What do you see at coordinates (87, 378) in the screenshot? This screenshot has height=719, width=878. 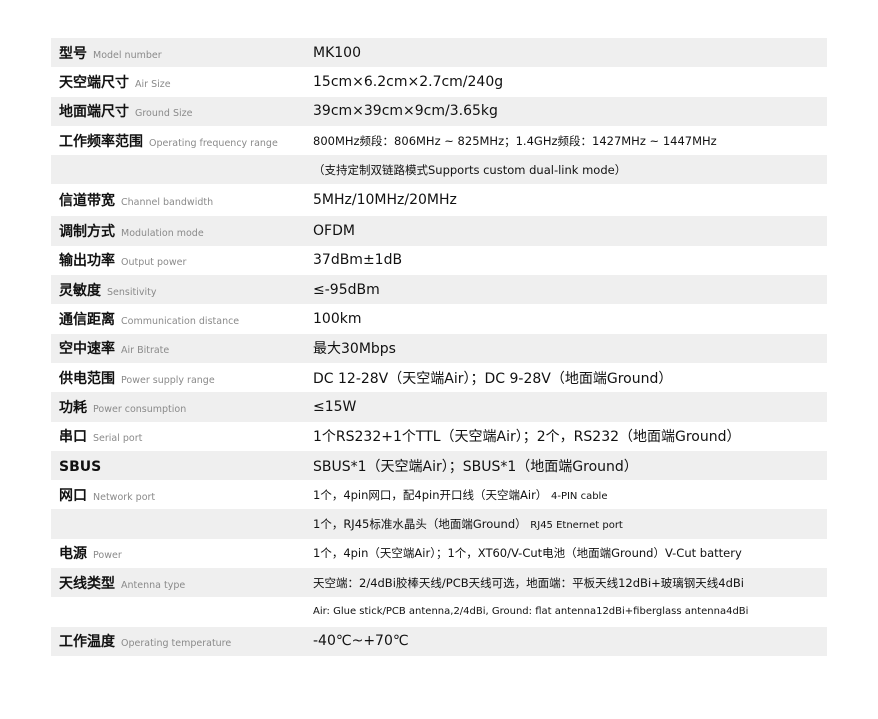 I see `label-cn: 供电范围` at bounding box center [87, 378].